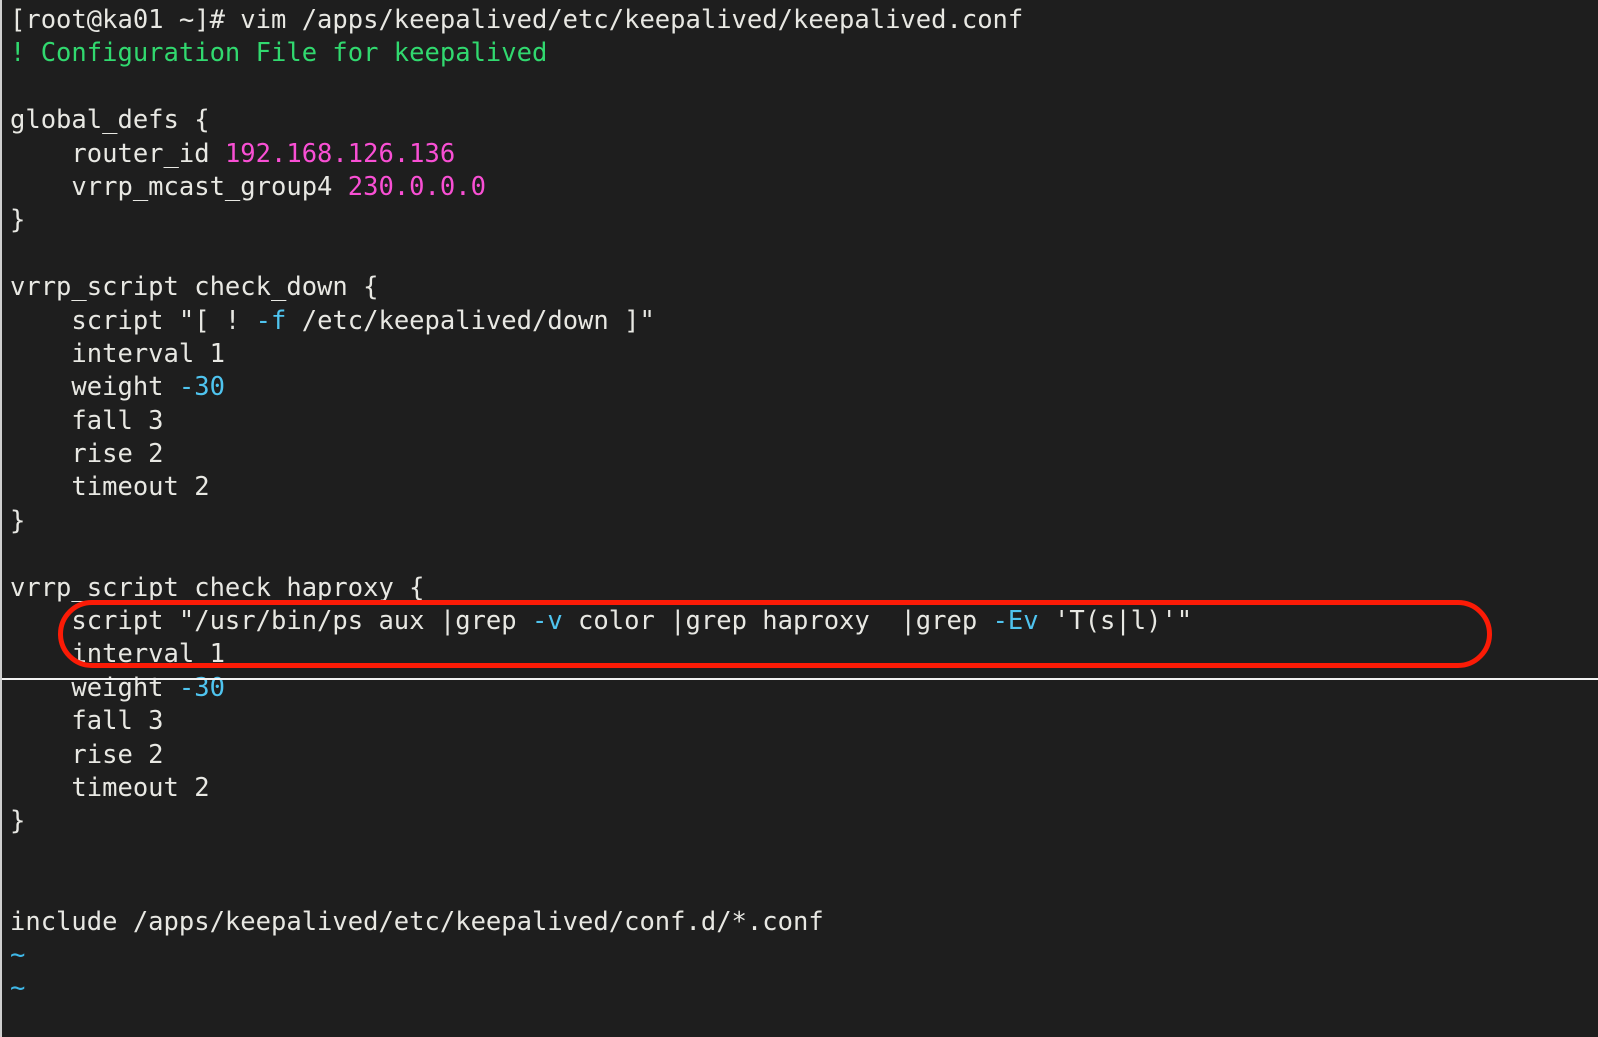 This screenshot has height=1037, width=1598. I want to click on editor-line: script "[ ! -f /etc/keepalived/down ]", so click(601, 321).